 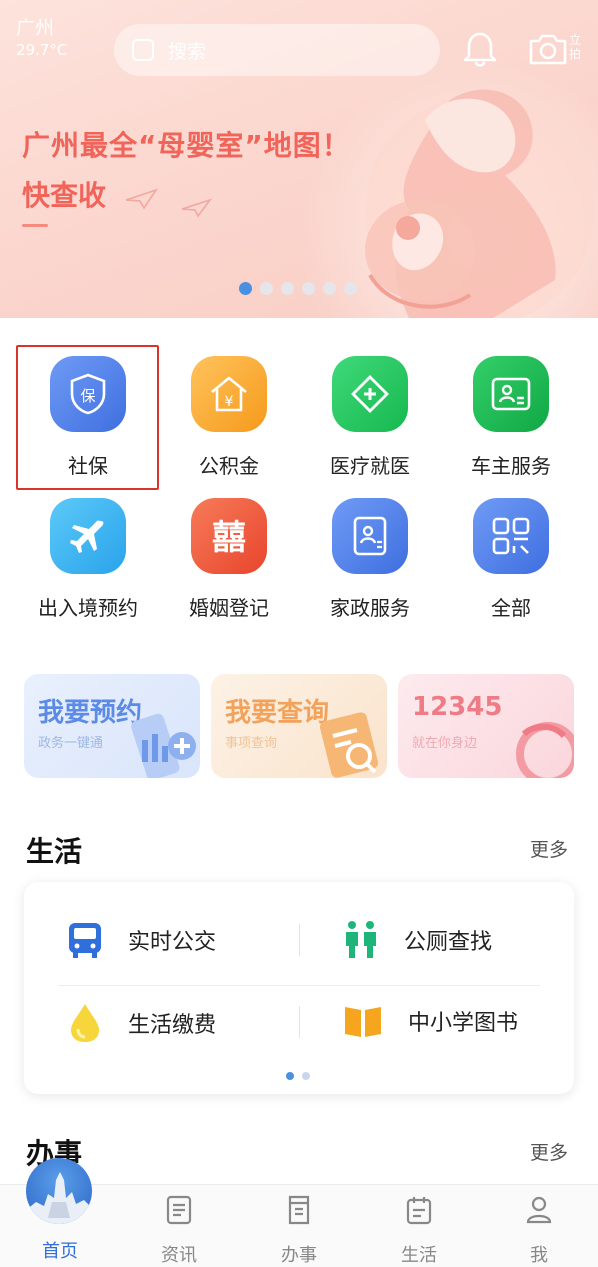 What do you see at coordinates (511, 608) in the screenshot?
I see `service-label: 全部` at bounding box center [511, 608].